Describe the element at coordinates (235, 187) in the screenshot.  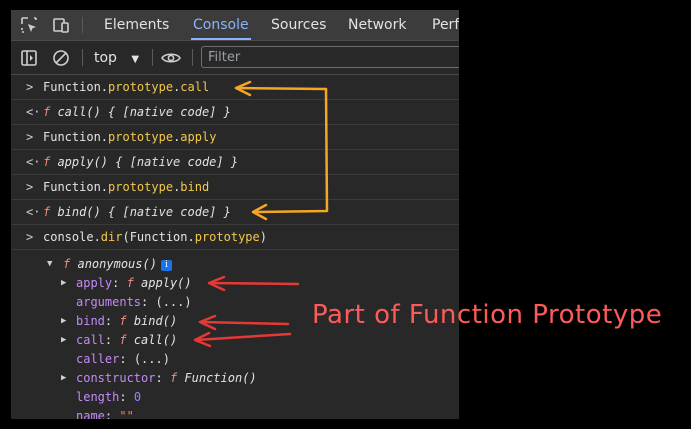
I see `console-input-line: > Function.prototype.bind` at that location.